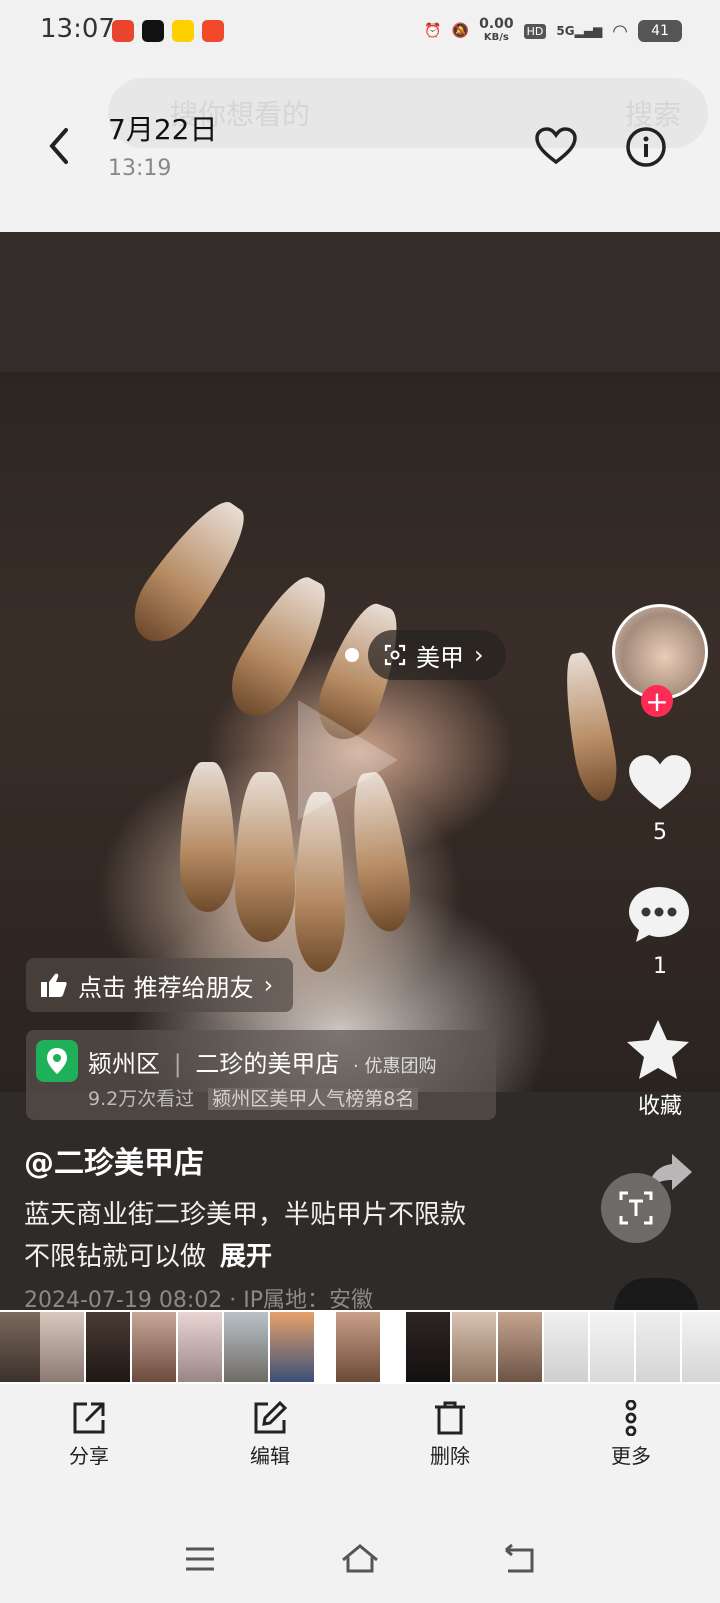 The image size is (720, 1603). I want to click on info-icon, so click(646, 147).